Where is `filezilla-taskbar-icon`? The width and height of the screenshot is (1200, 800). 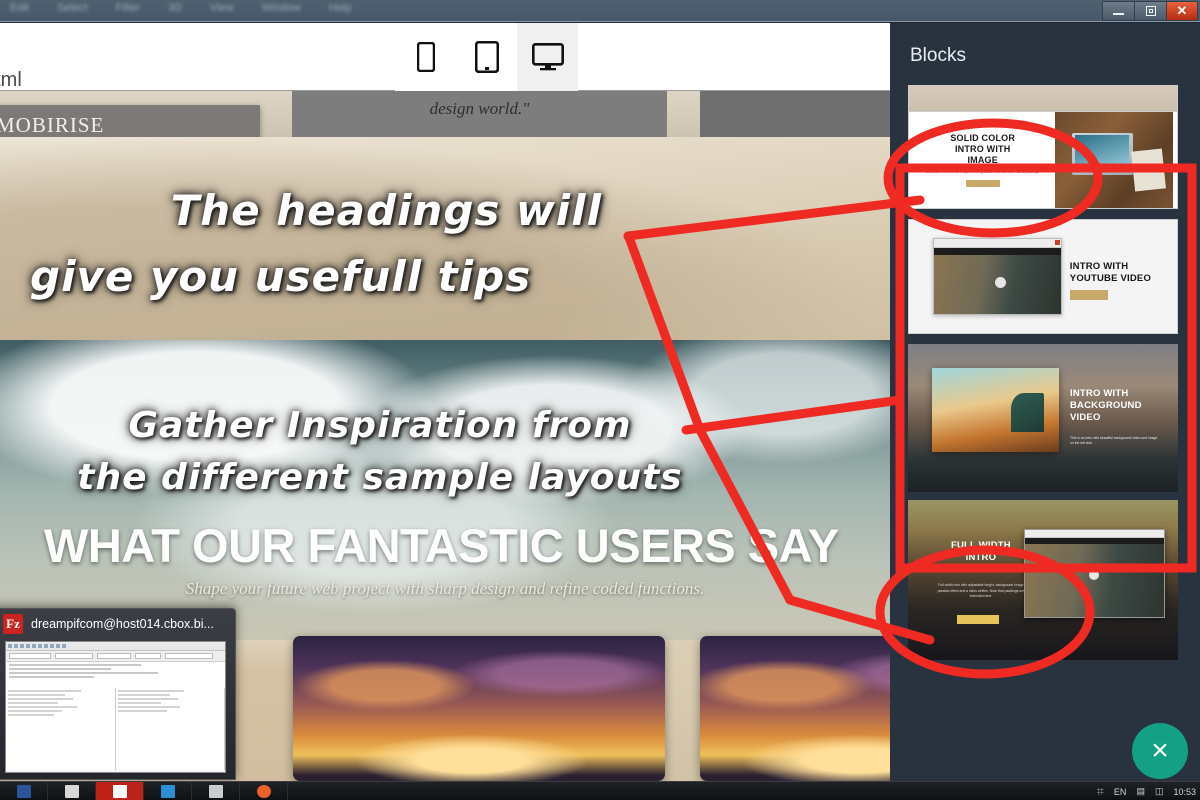
filezilla-taskbar-icon is located at coordinates (119, 791).